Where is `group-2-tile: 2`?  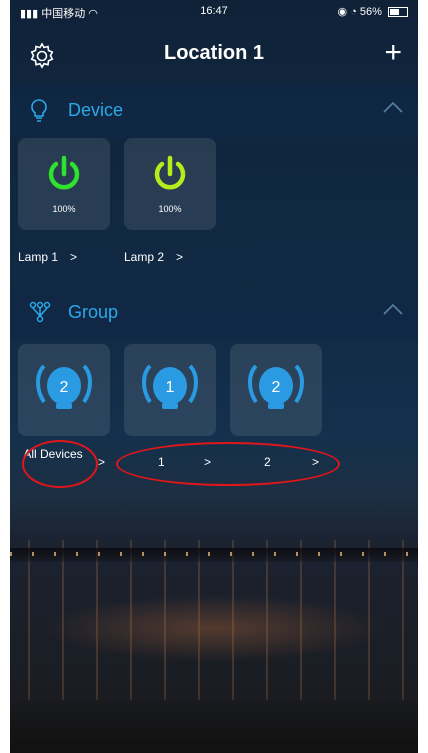 group-2-tile: 2 is located at coordinates (276, 390).